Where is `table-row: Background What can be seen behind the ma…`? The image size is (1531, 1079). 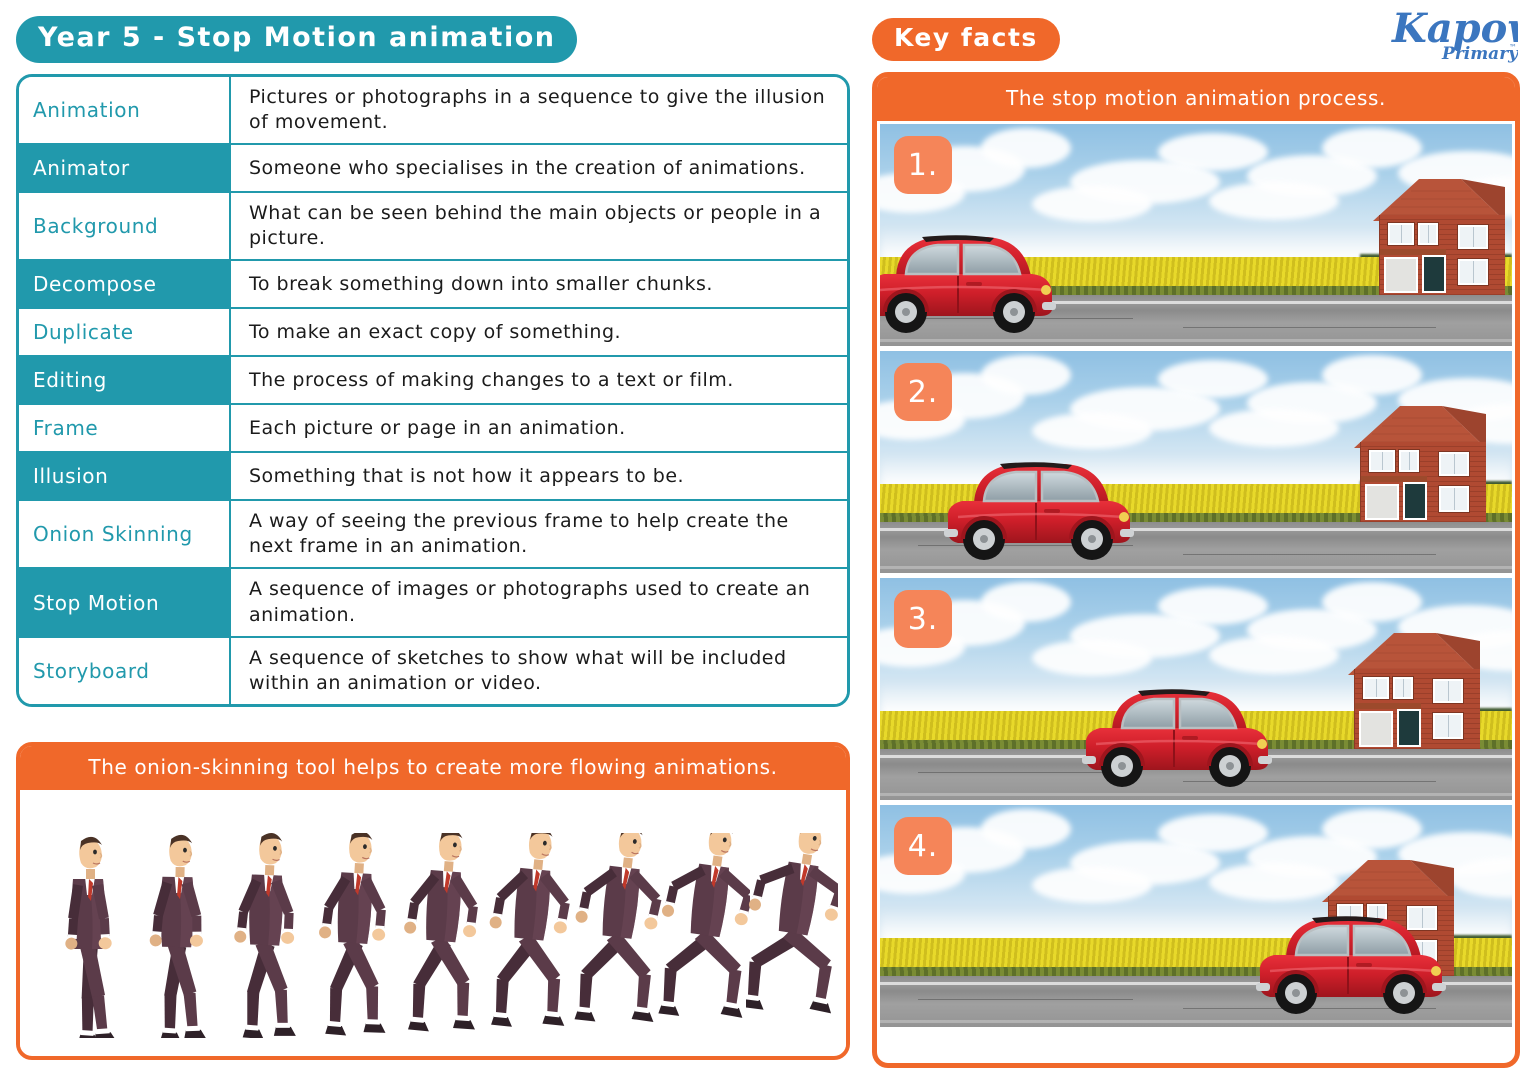
table-row: Background What can be seen behind the ma… is located at coordinates (433, 227).